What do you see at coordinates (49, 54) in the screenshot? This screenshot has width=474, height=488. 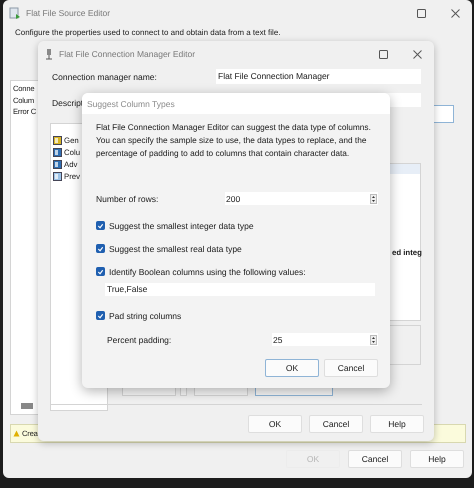 I see `connection-icon` at bounding box center [49, 54].